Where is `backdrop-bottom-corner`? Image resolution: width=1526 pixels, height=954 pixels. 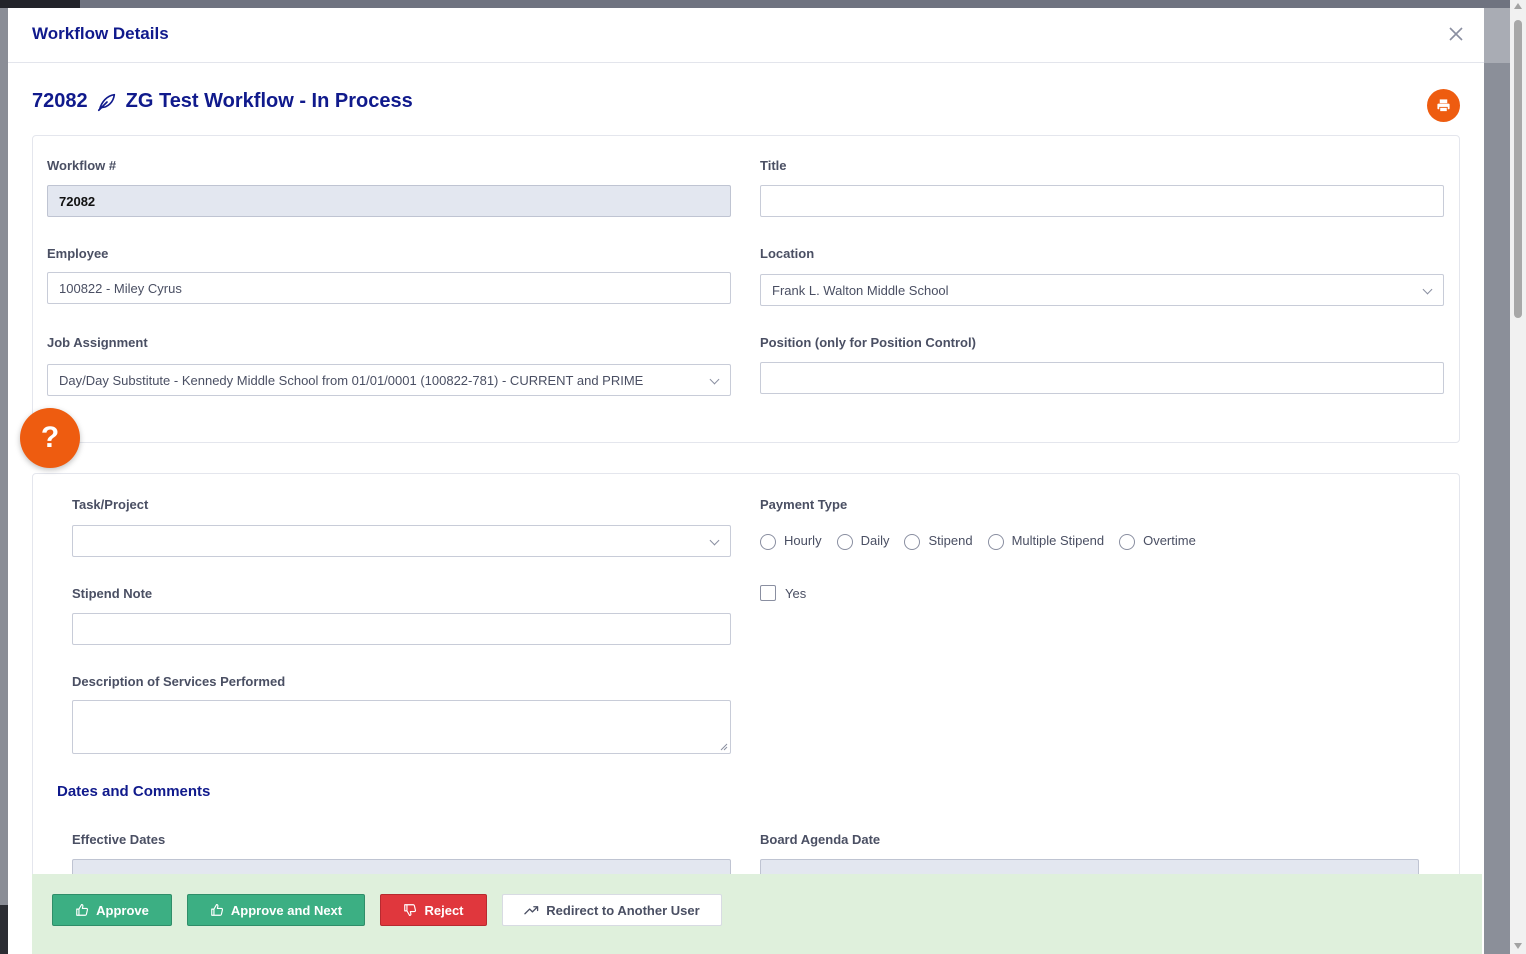
backdrop-bottom-corner is located at coordinates (4, 929).